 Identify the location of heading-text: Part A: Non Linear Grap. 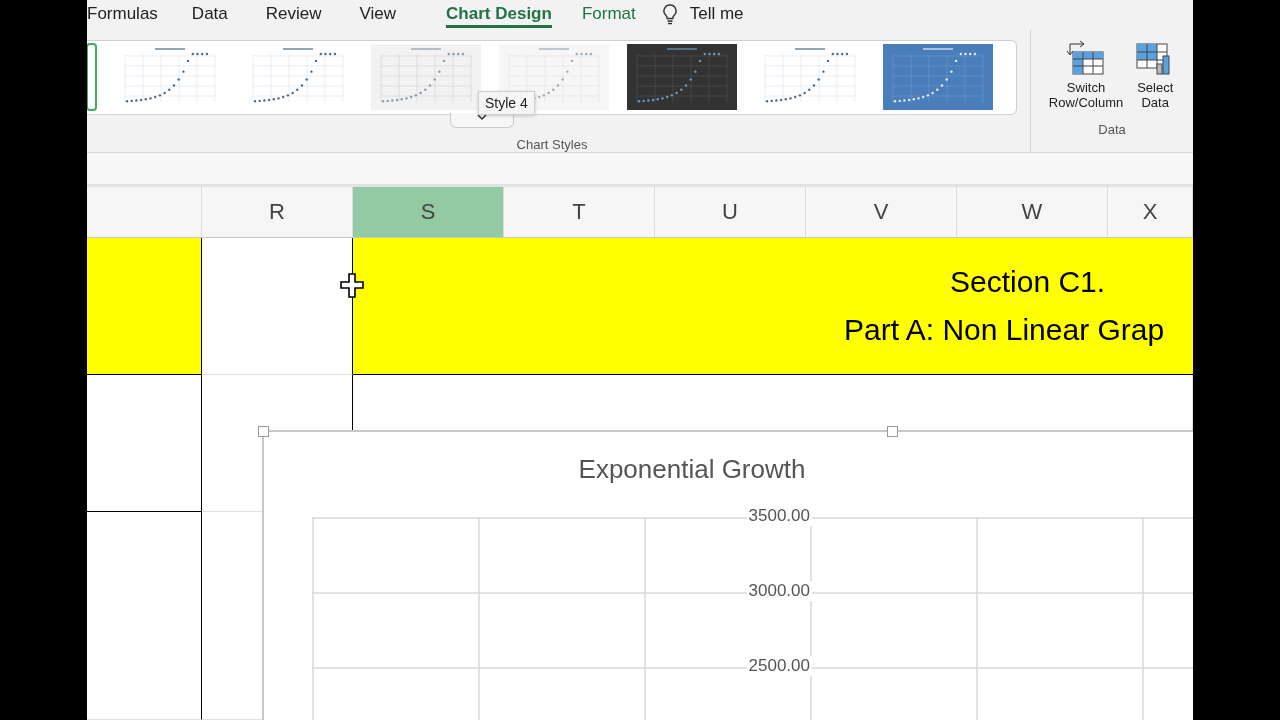
(1004, 330).